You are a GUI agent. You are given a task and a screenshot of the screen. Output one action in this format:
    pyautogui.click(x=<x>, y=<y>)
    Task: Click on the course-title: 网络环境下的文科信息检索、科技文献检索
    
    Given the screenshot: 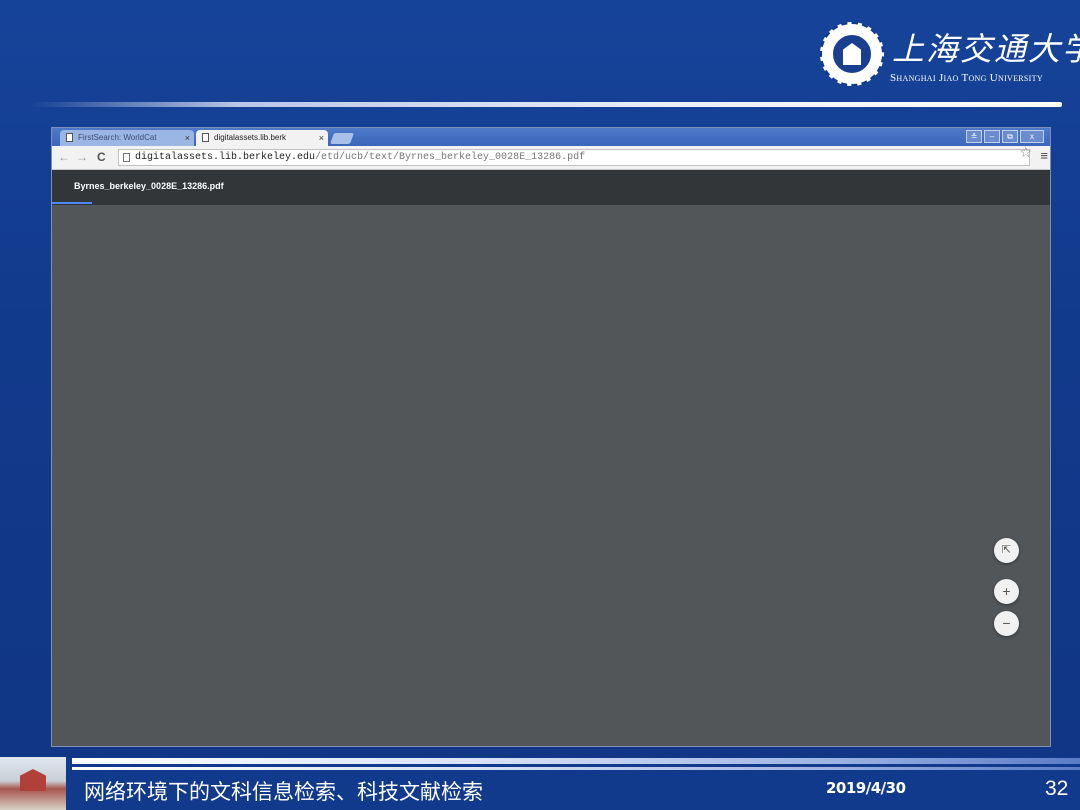 What is the action you would take?
    pyautogui.click(x=283, y=792)
    